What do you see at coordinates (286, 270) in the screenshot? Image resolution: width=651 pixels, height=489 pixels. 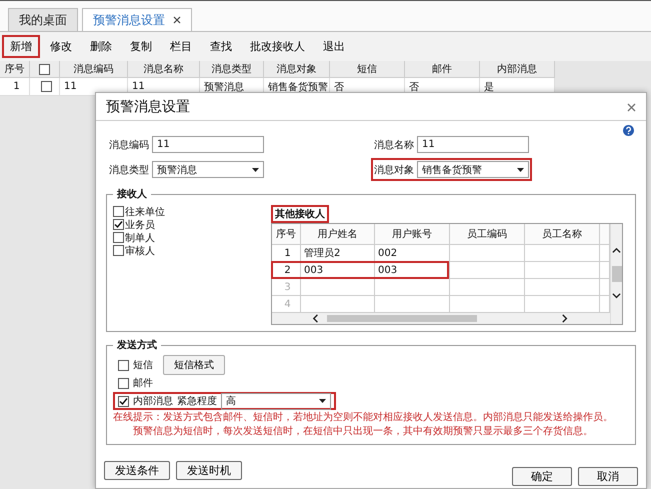 I see `row-number: 2` at bounding box center [286, 270].